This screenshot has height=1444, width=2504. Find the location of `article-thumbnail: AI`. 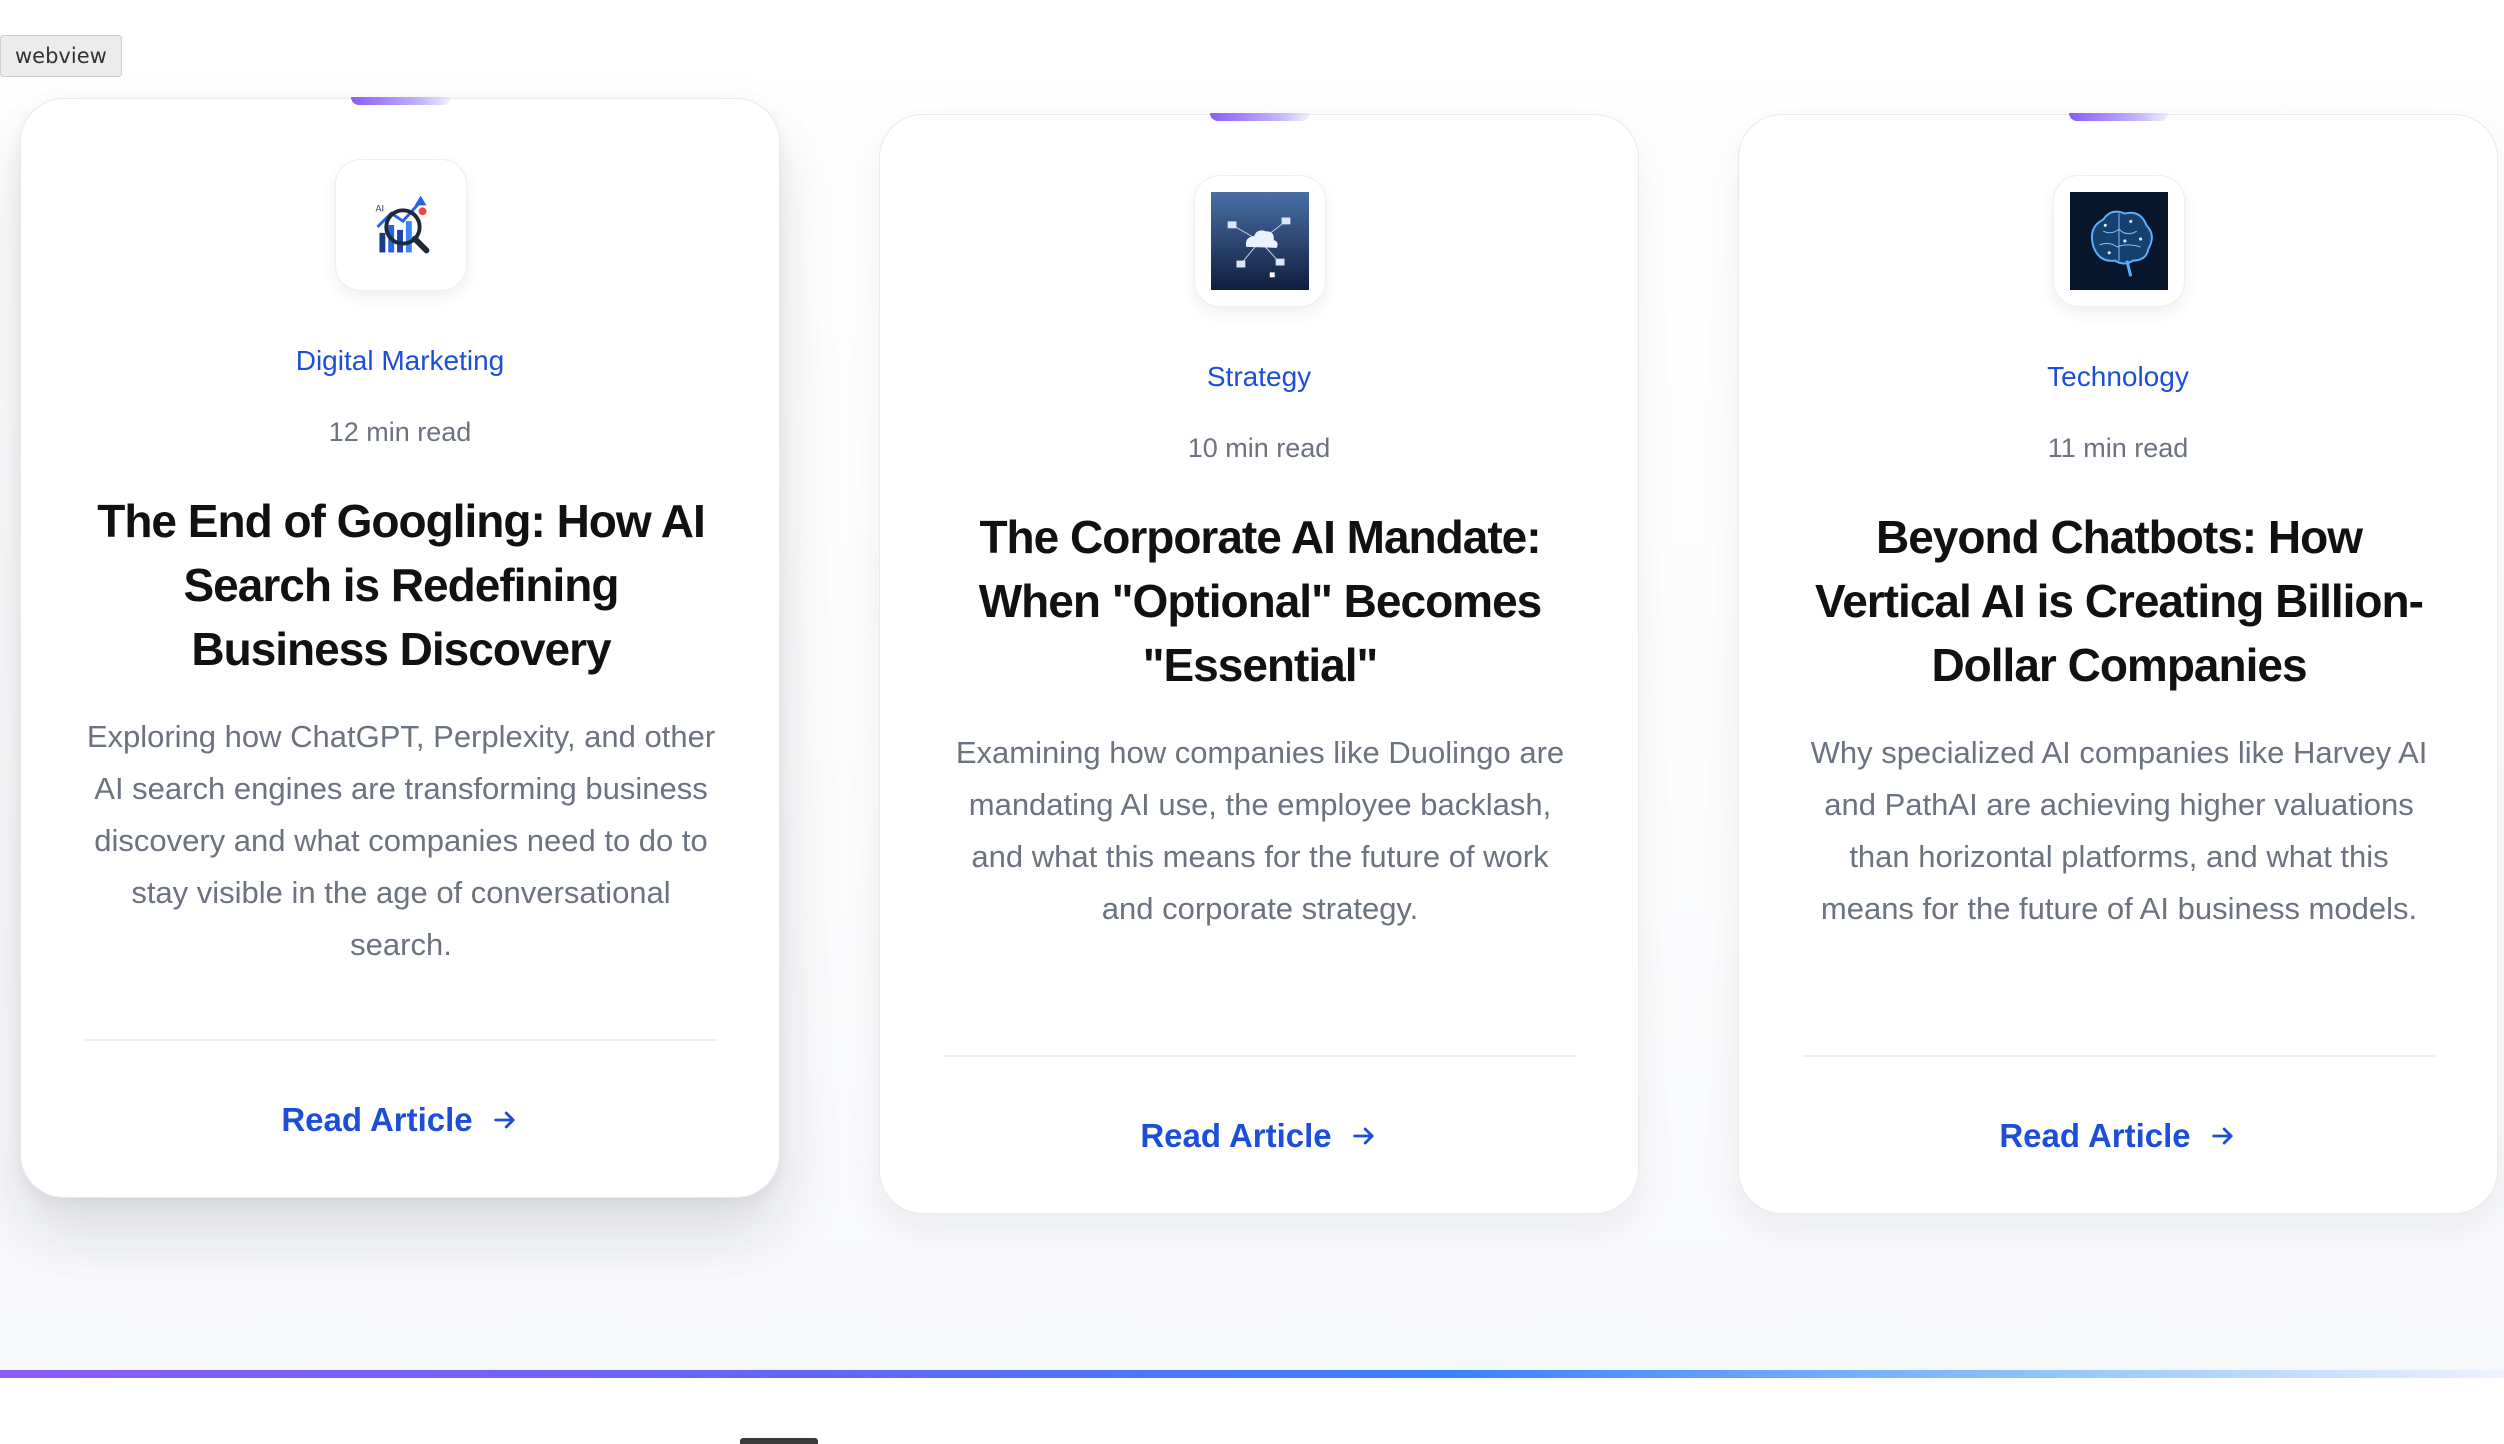

article-thumbnail: AI is located at coordinates (401, 225).